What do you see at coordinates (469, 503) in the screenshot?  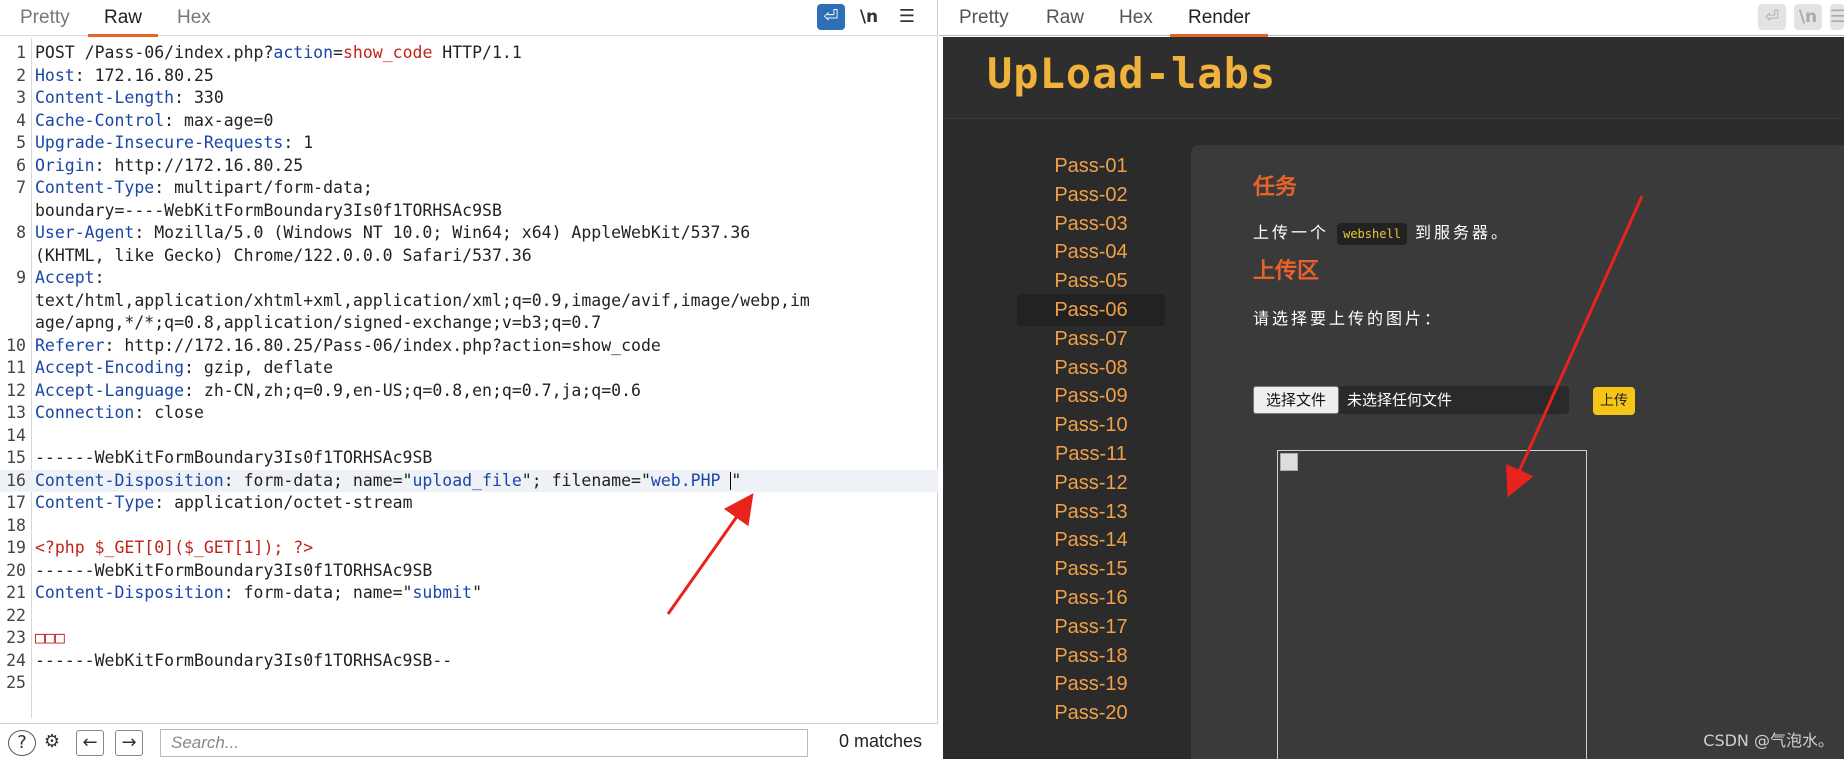 I see `code-line: 17 Content-Type: application/octet-stream` at bounding box center [469, 503].